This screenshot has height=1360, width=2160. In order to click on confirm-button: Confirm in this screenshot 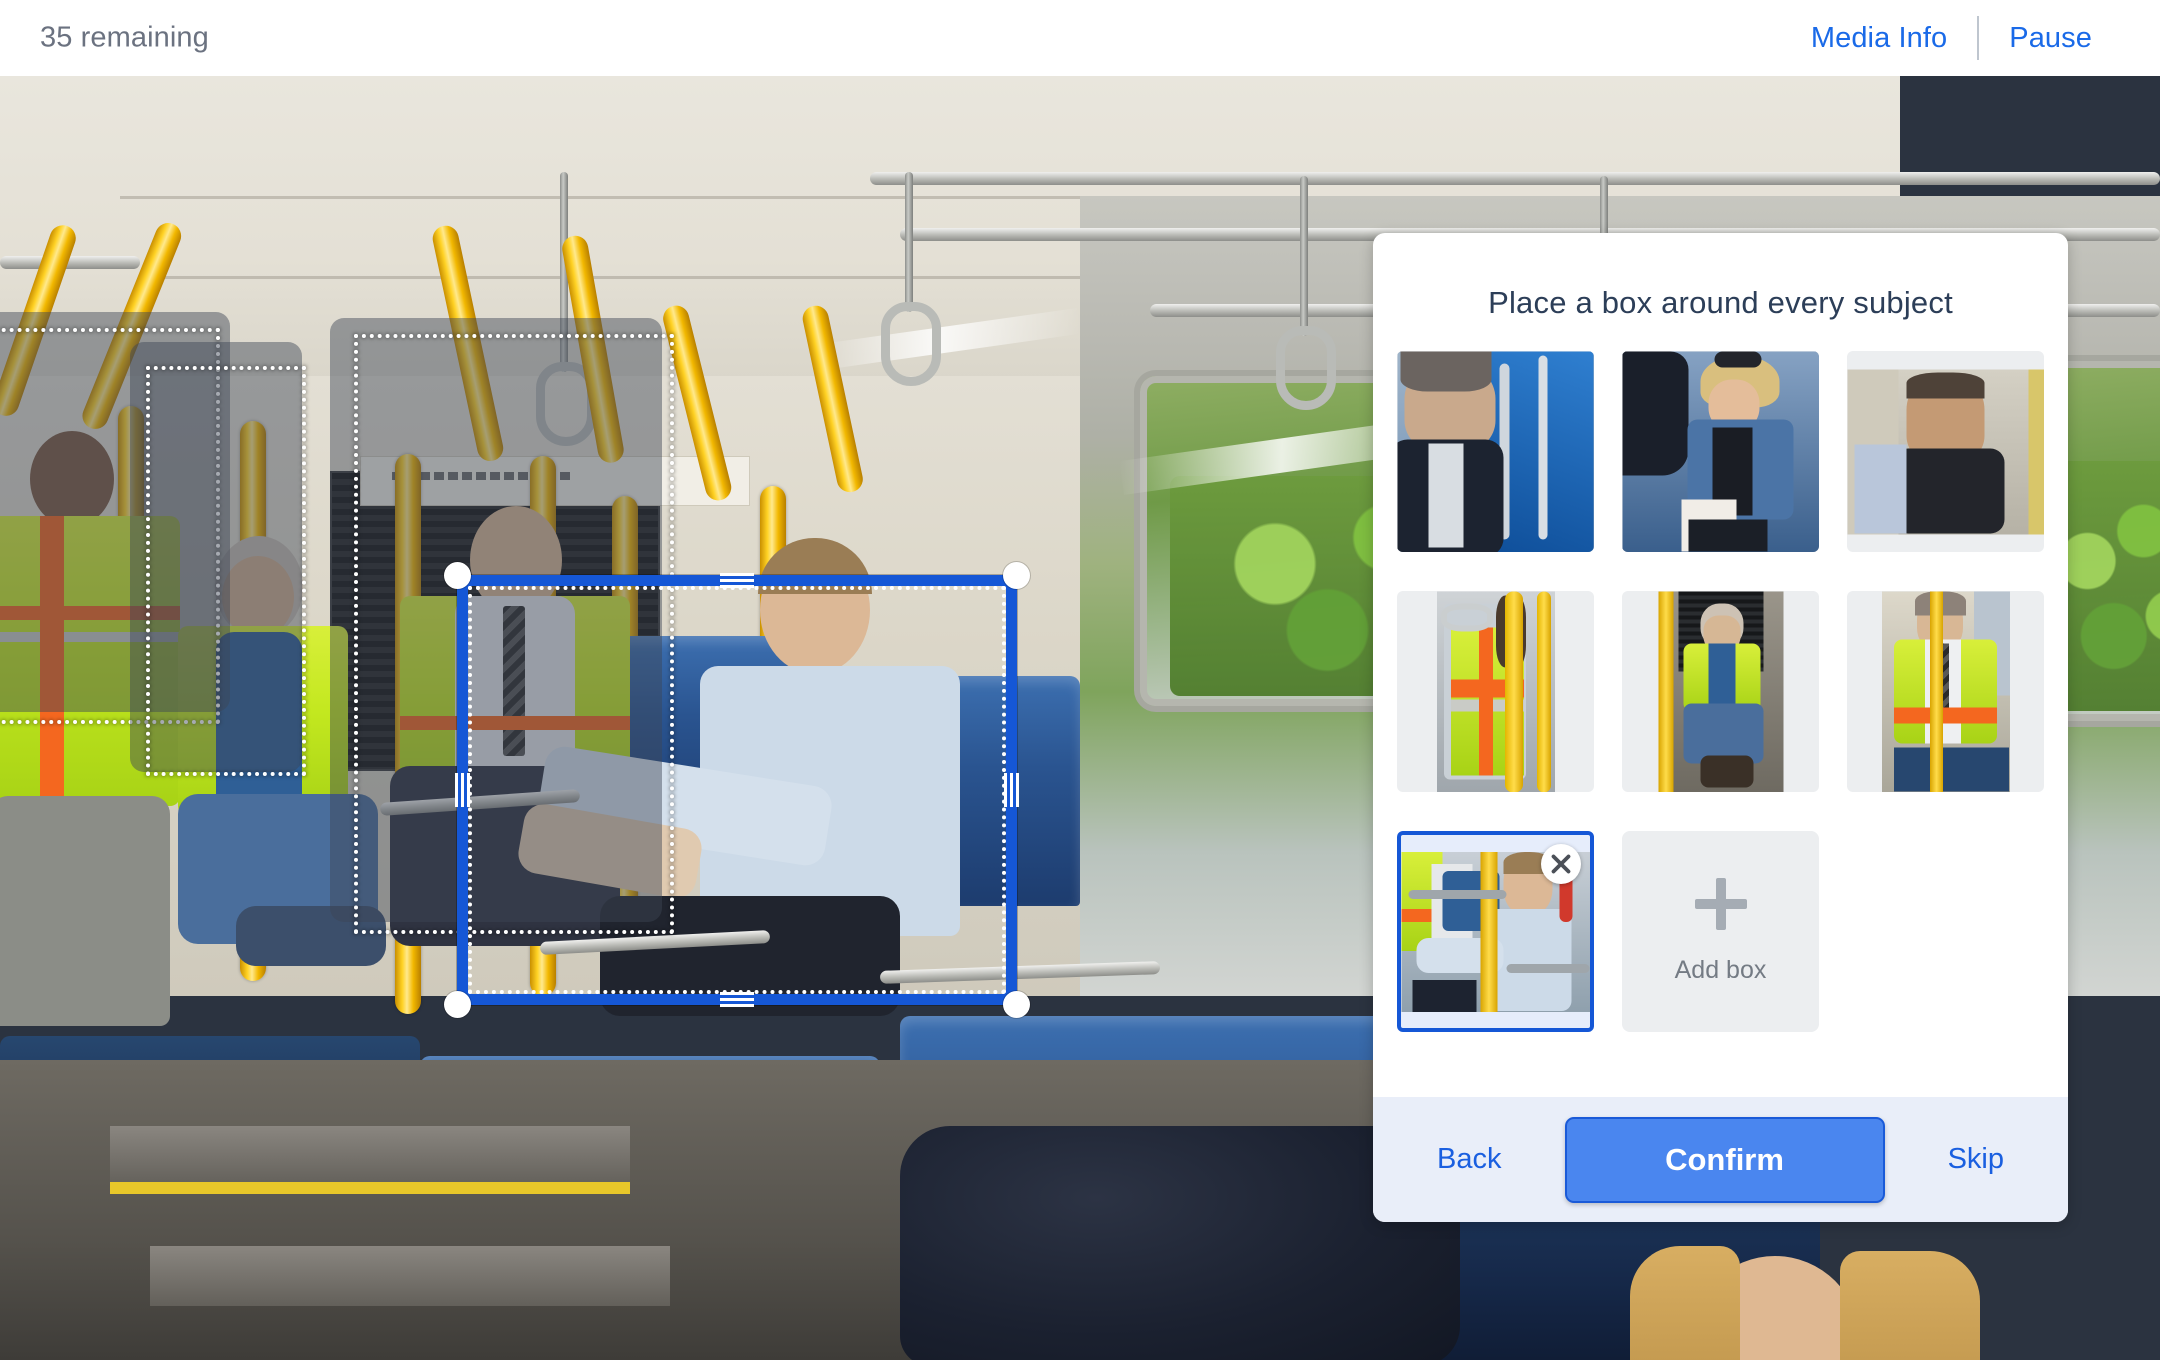, I will do `click(1724, 1159)`.